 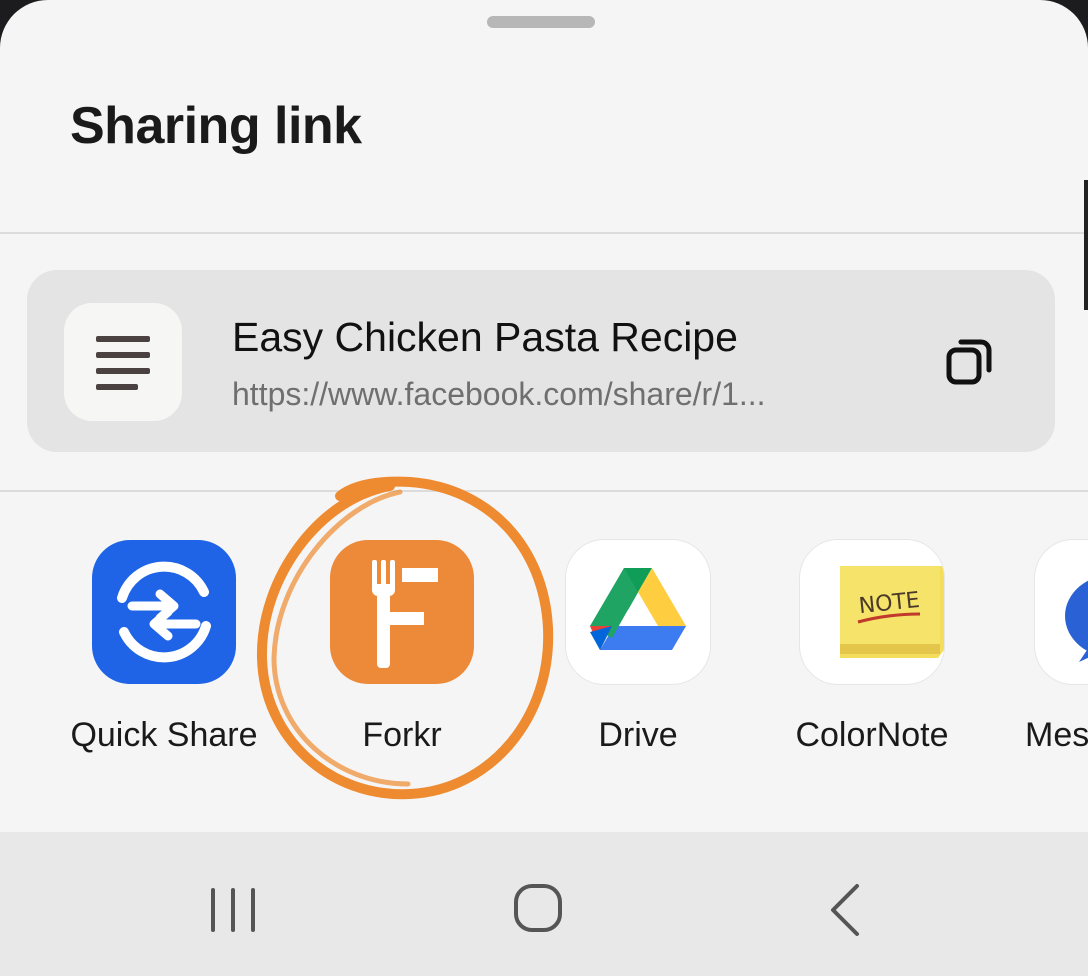 What do you see at coordinates (164, 735) in the screenshot?
I see `app-label: Quick Share` at bounding box center [164, 735].